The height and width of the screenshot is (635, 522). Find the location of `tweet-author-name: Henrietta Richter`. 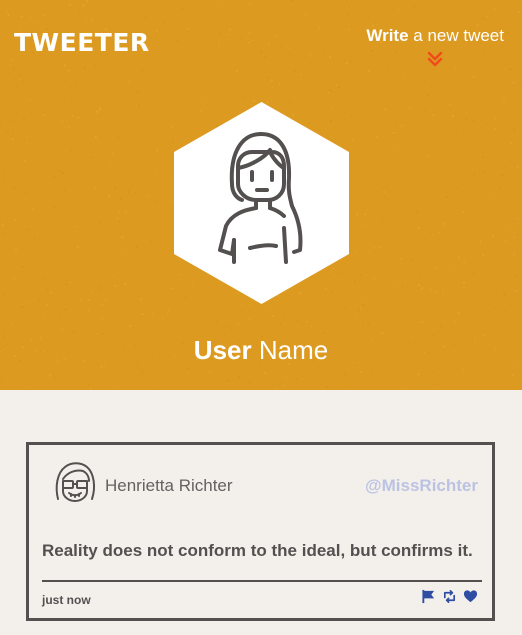

tweet-author-name: Henrietta Richter is located at coordinates (169, 486).